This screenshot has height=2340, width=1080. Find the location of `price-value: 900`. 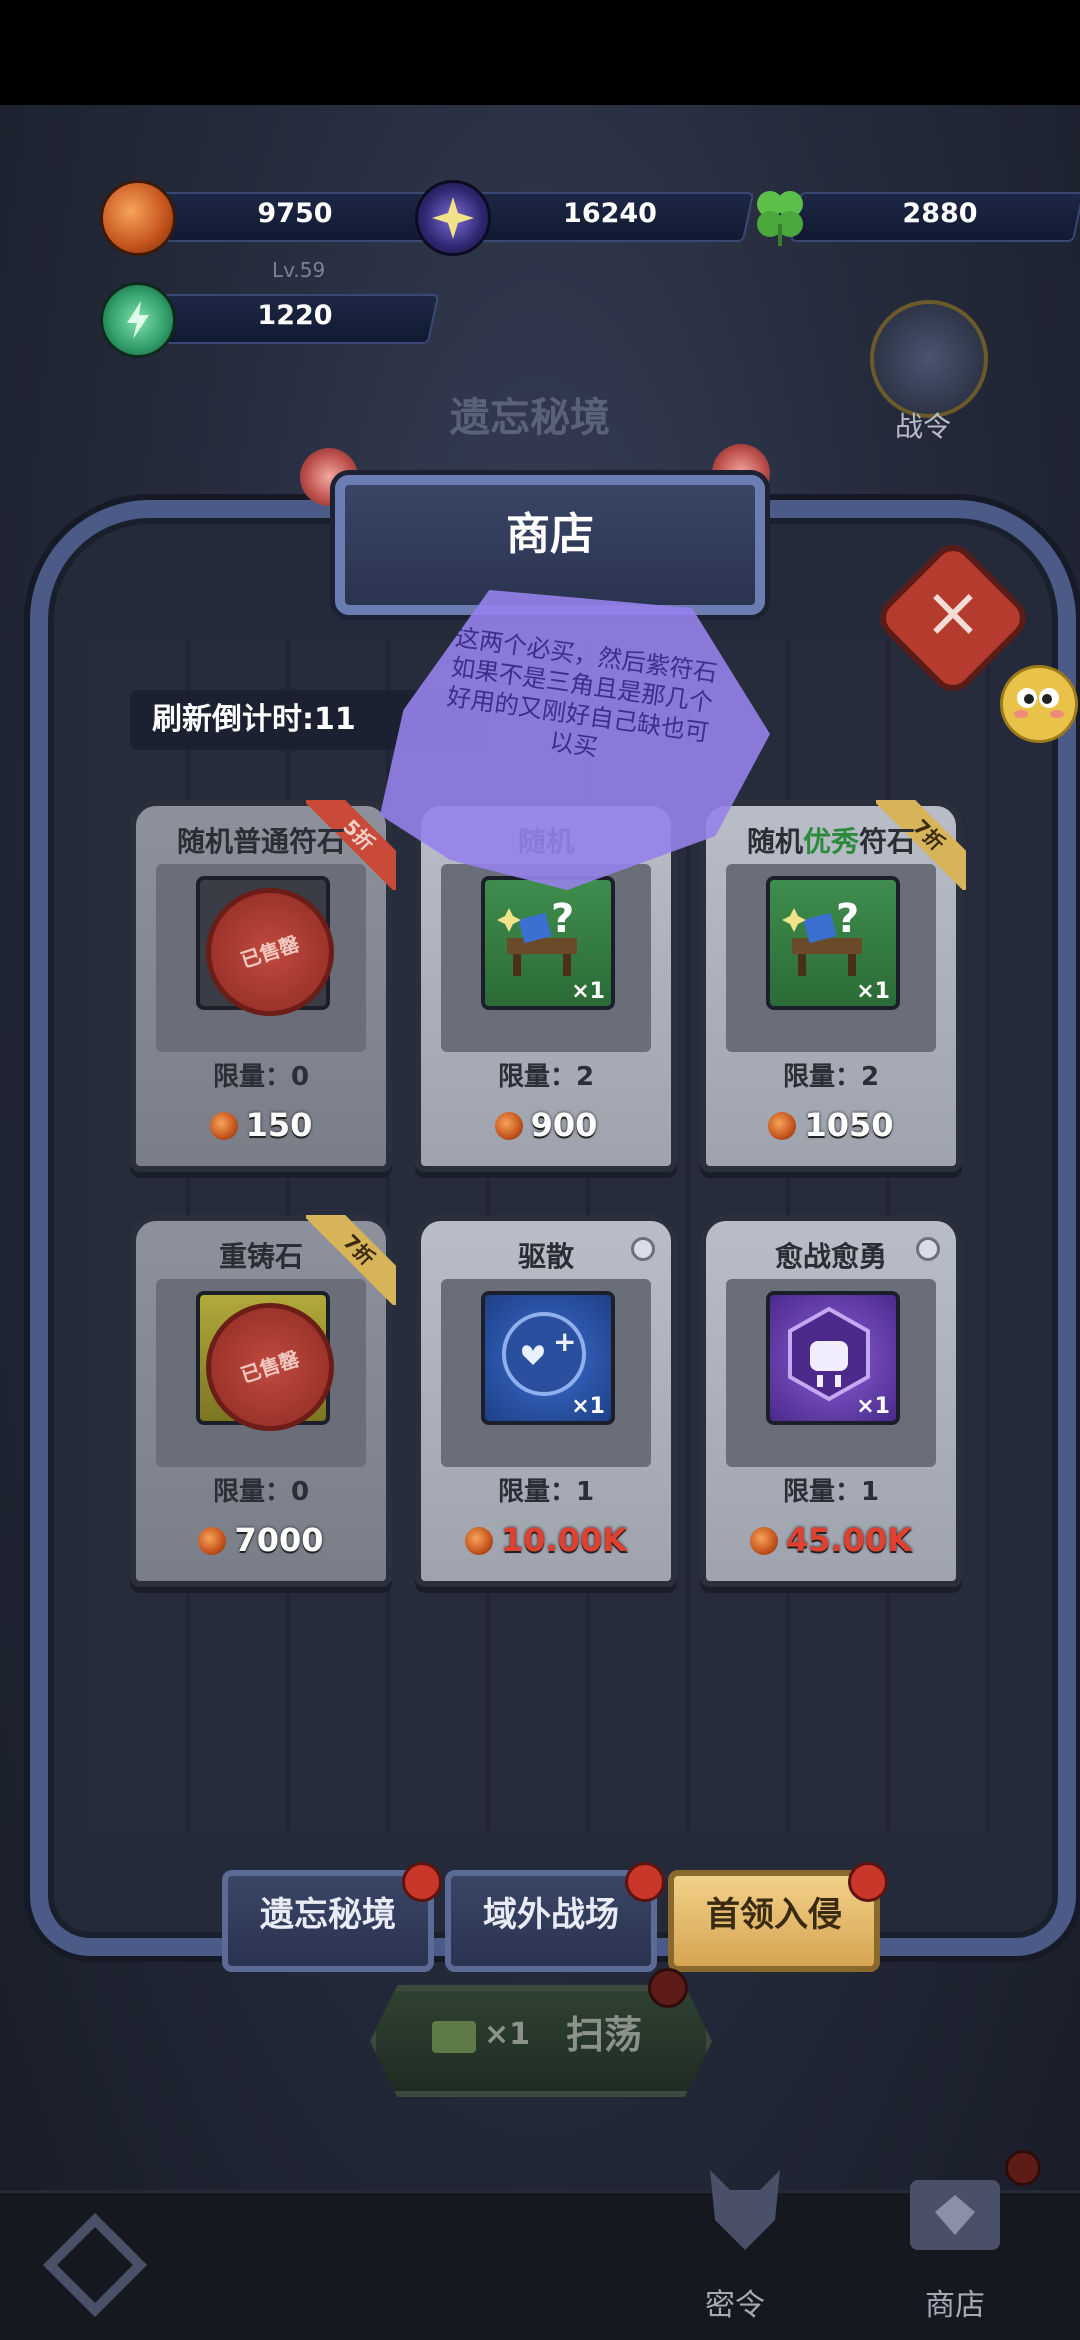

price-value: 900 is located at coordinates (564, 1125).